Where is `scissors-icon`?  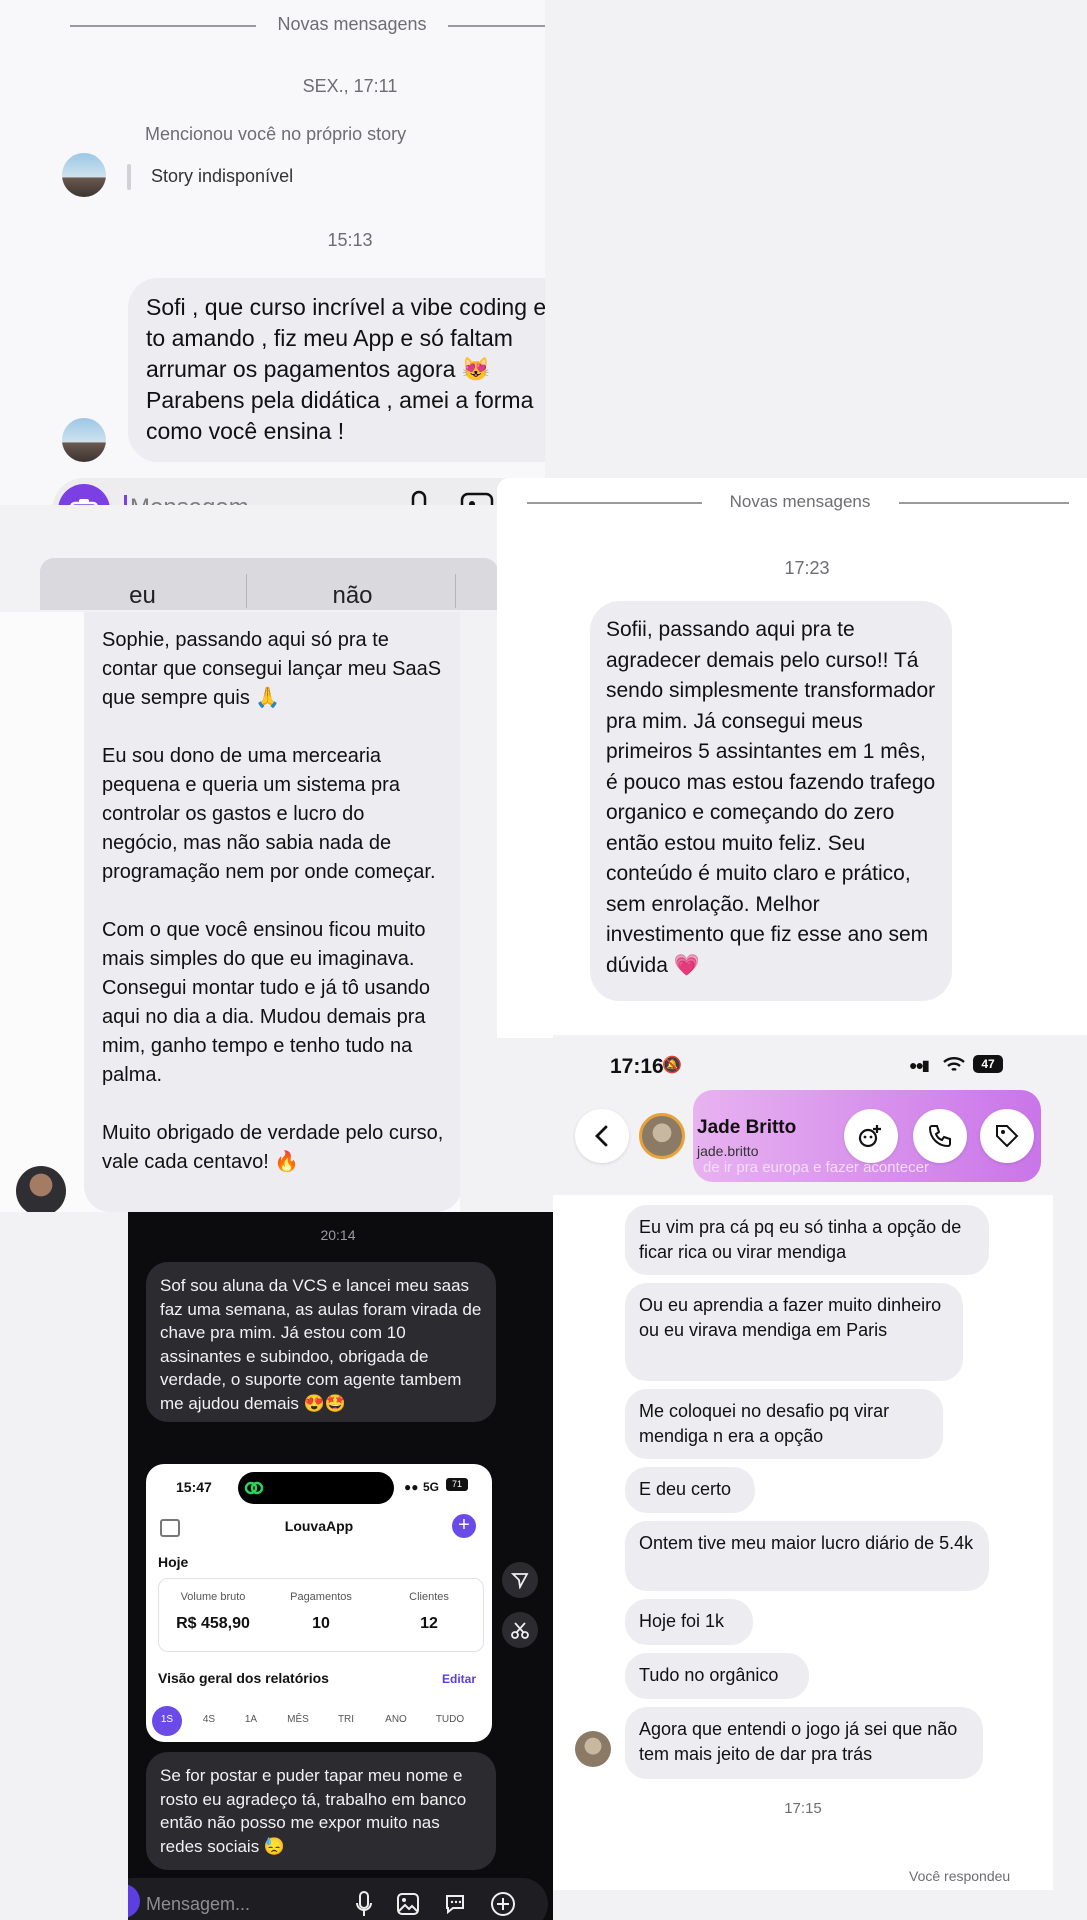
scissors-icon is located at coordinates (520, 1630).